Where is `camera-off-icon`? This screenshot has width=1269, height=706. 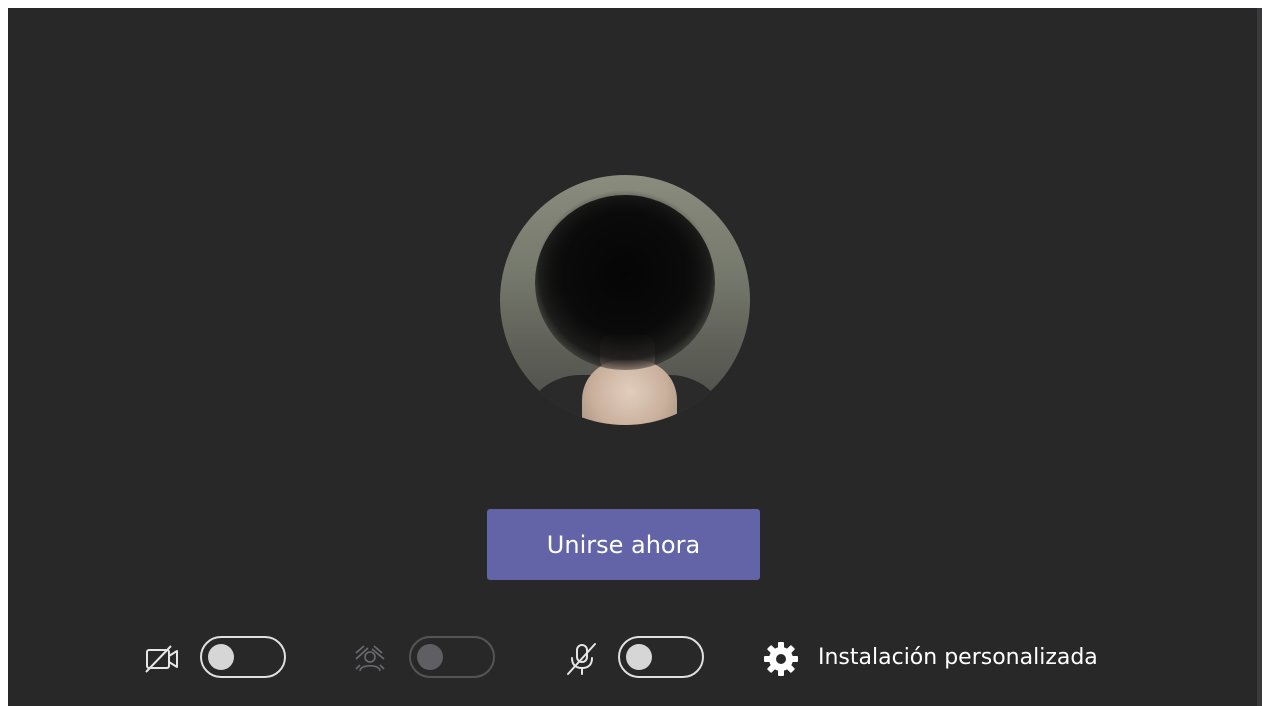
camera-off-icon is located at coordinates (163, 659).